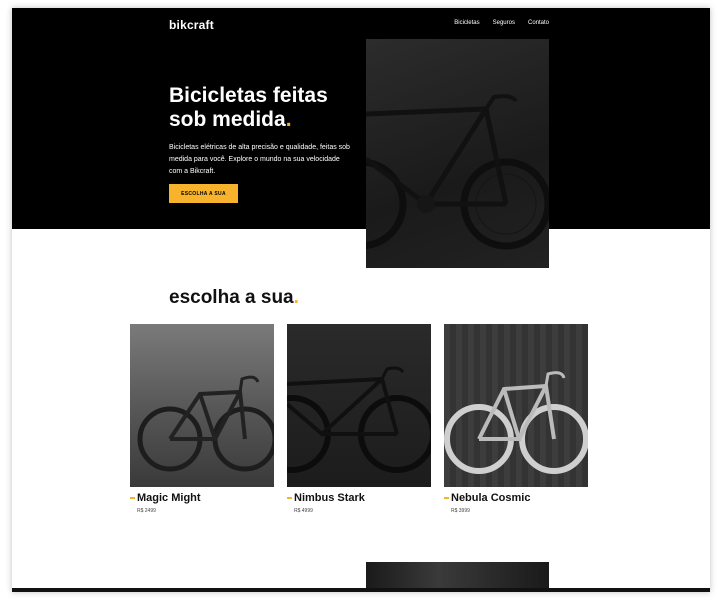  I want to click on product-name: Nimbus Stark, so click(359, 498).